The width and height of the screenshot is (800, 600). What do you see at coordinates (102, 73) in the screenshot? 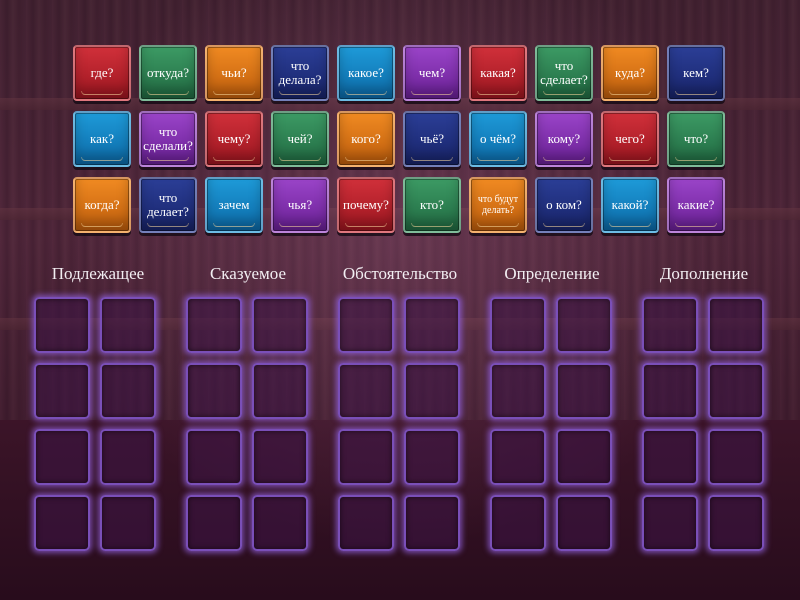
I see `answer-tile: где?` at bounding box center [102, 73].